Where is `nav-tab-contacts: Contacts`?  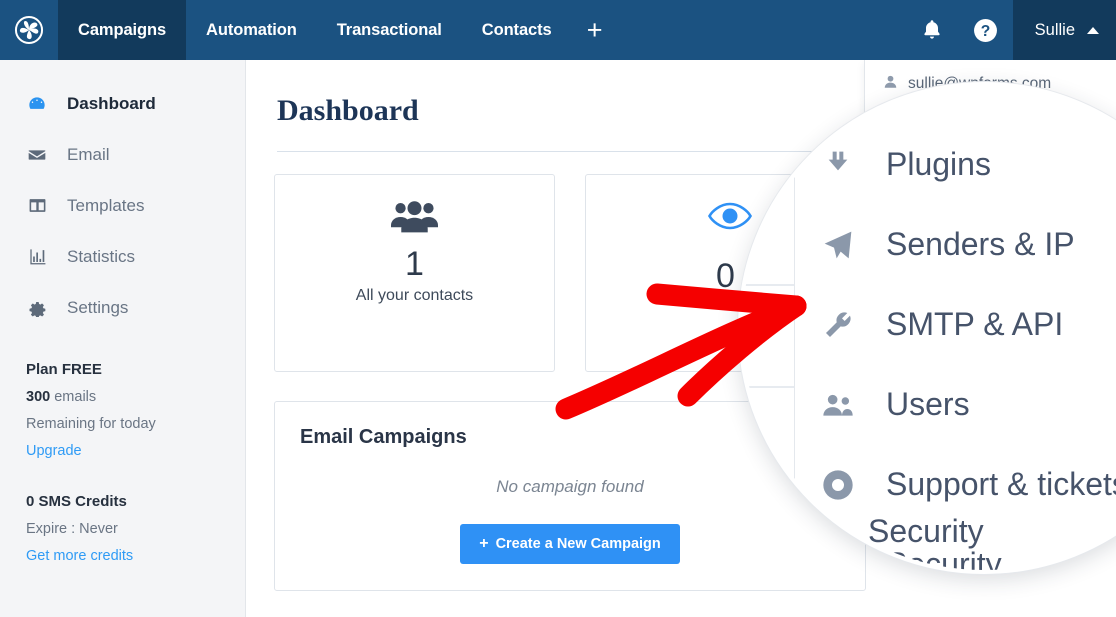 nav-tab-contacts: Contacts is located at coordinates (517, 30).